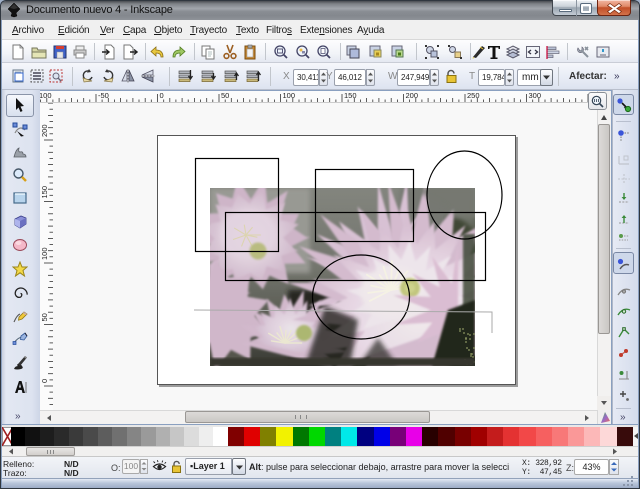 This screenshot has width=640, height=489. I want to click on svg-text: 150, so click(44, 192).